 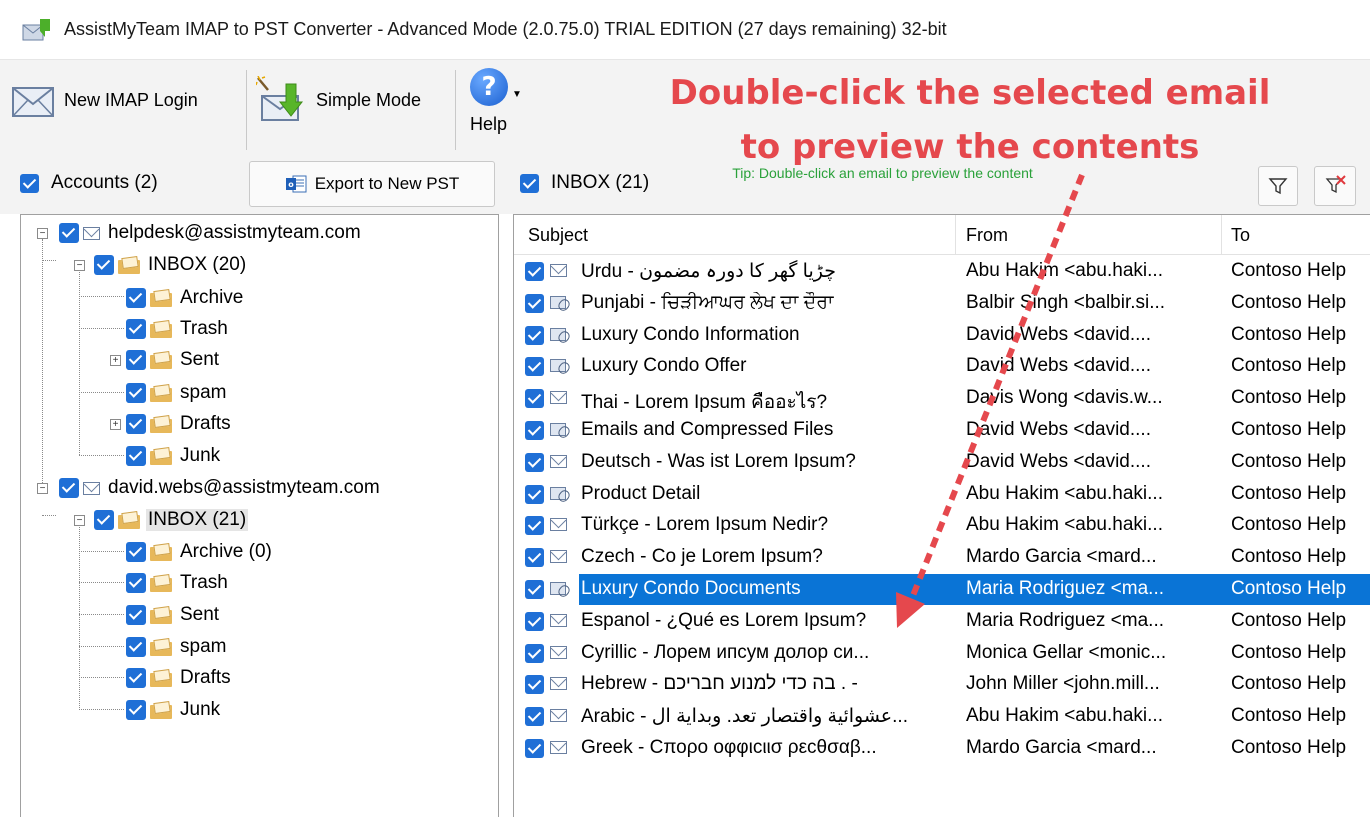 I want to click on tree-folder-inbox-selected: INBOX (21), so click(x=171, y=520).